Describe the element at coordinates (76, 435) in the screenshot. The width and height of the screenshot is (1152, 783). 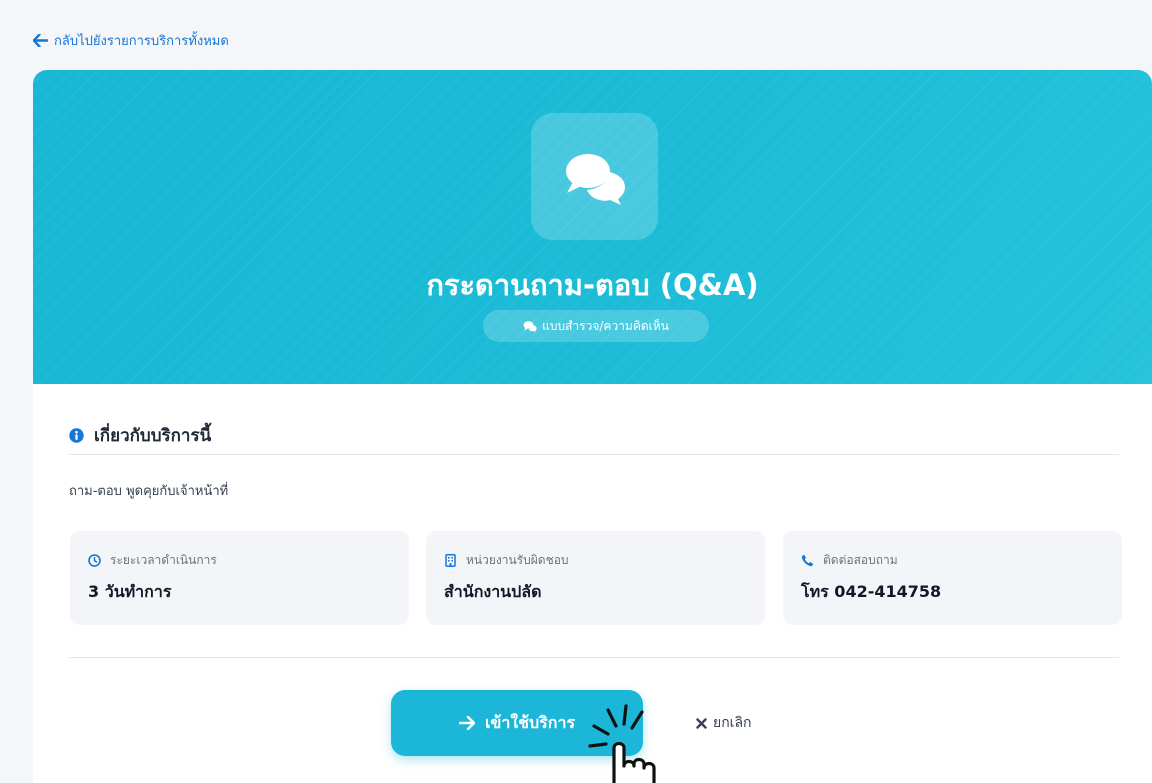
I see `info-circle-icon` at that location.